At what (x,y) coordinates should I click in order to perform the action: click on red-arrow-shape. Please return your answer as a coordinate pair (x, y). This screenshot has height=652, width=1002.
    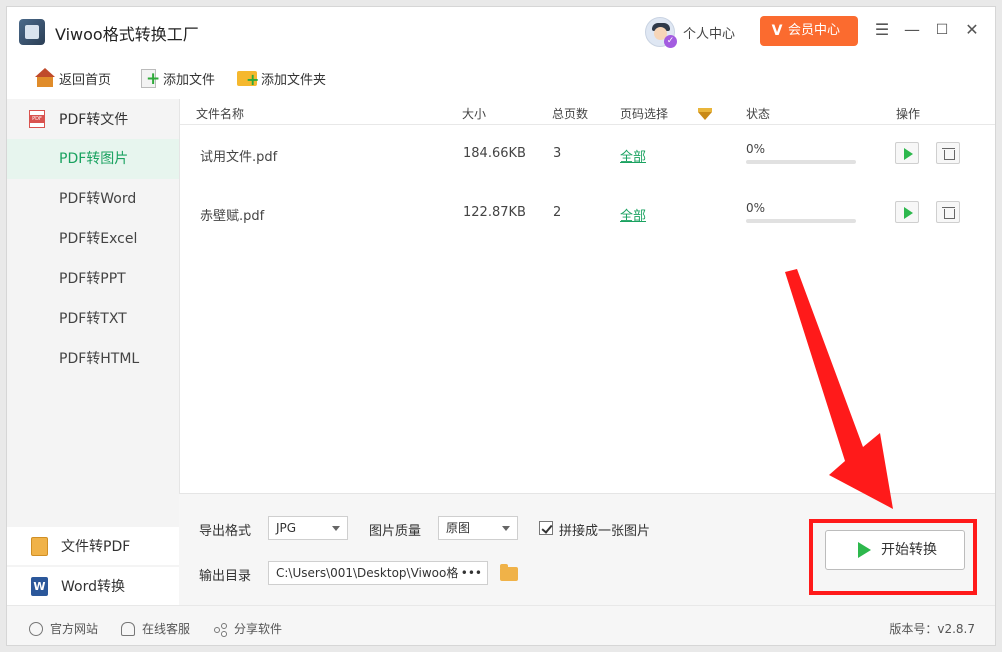
    Looking at the image, I should click on (839, 389).